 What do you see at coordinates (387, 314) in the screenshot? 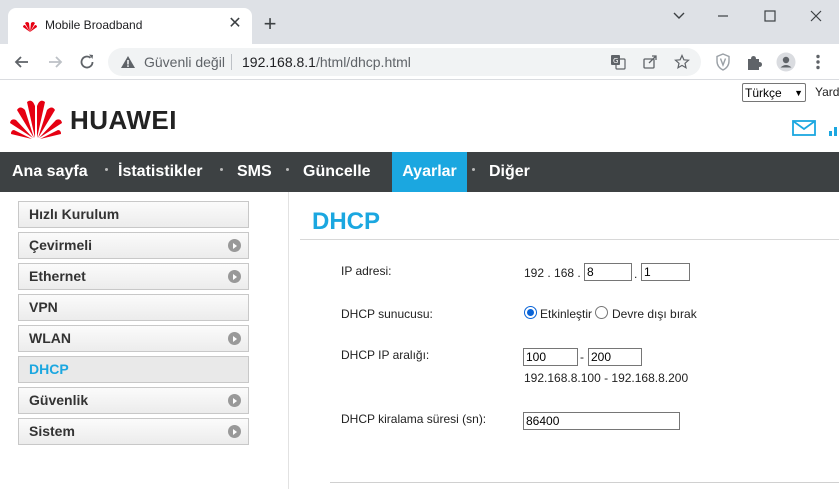
I see `dhcp-server-label: DHCP sunucusu:` at bounding box center [387, 314].